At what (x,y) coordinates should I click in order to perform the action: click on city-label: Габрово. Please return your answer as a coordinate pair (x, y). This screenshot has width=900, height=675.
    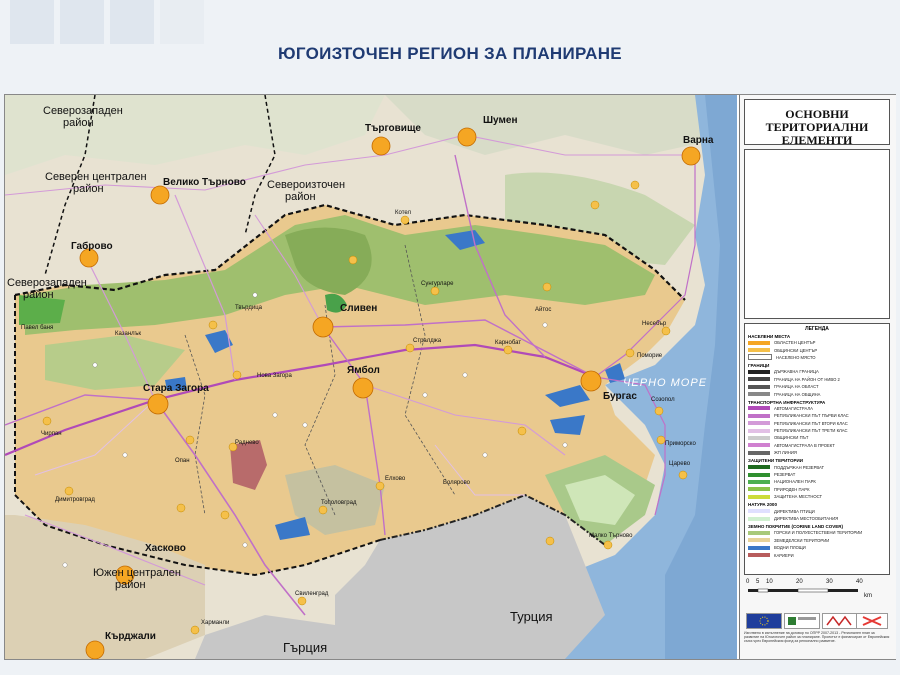
    Looking at the image, I should click on (92, 246).